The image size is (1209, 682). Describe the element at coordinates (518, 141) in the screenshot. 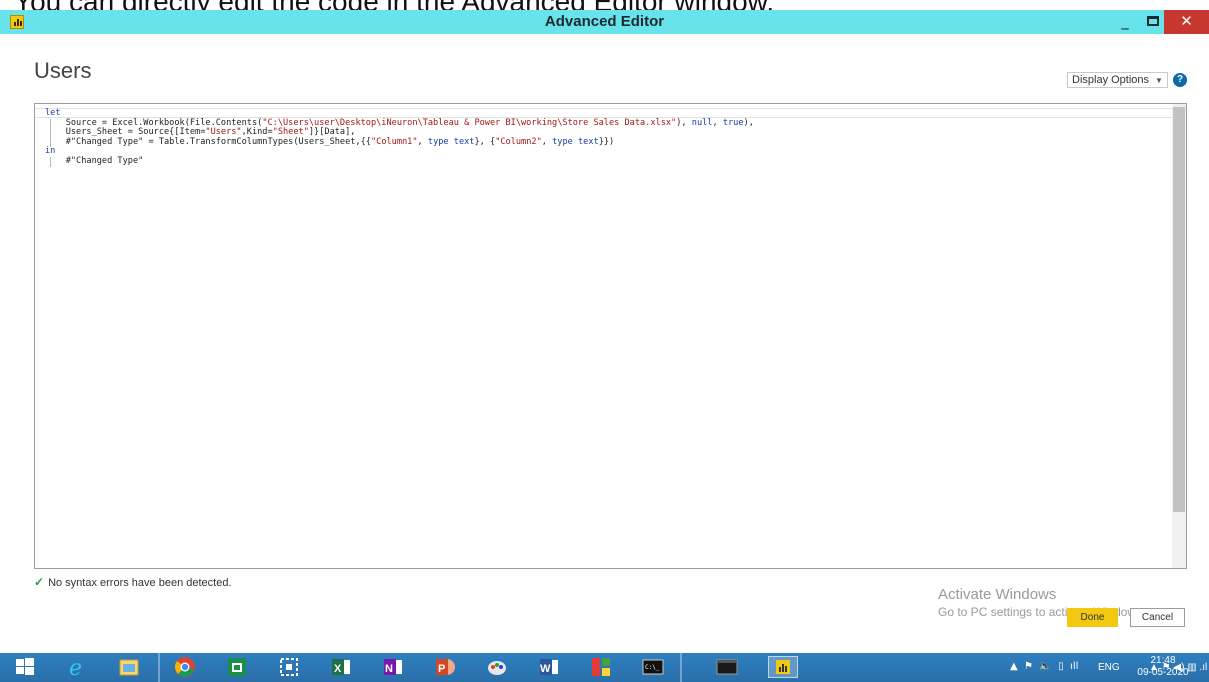

I see `code-token: "Column2"` at that location.